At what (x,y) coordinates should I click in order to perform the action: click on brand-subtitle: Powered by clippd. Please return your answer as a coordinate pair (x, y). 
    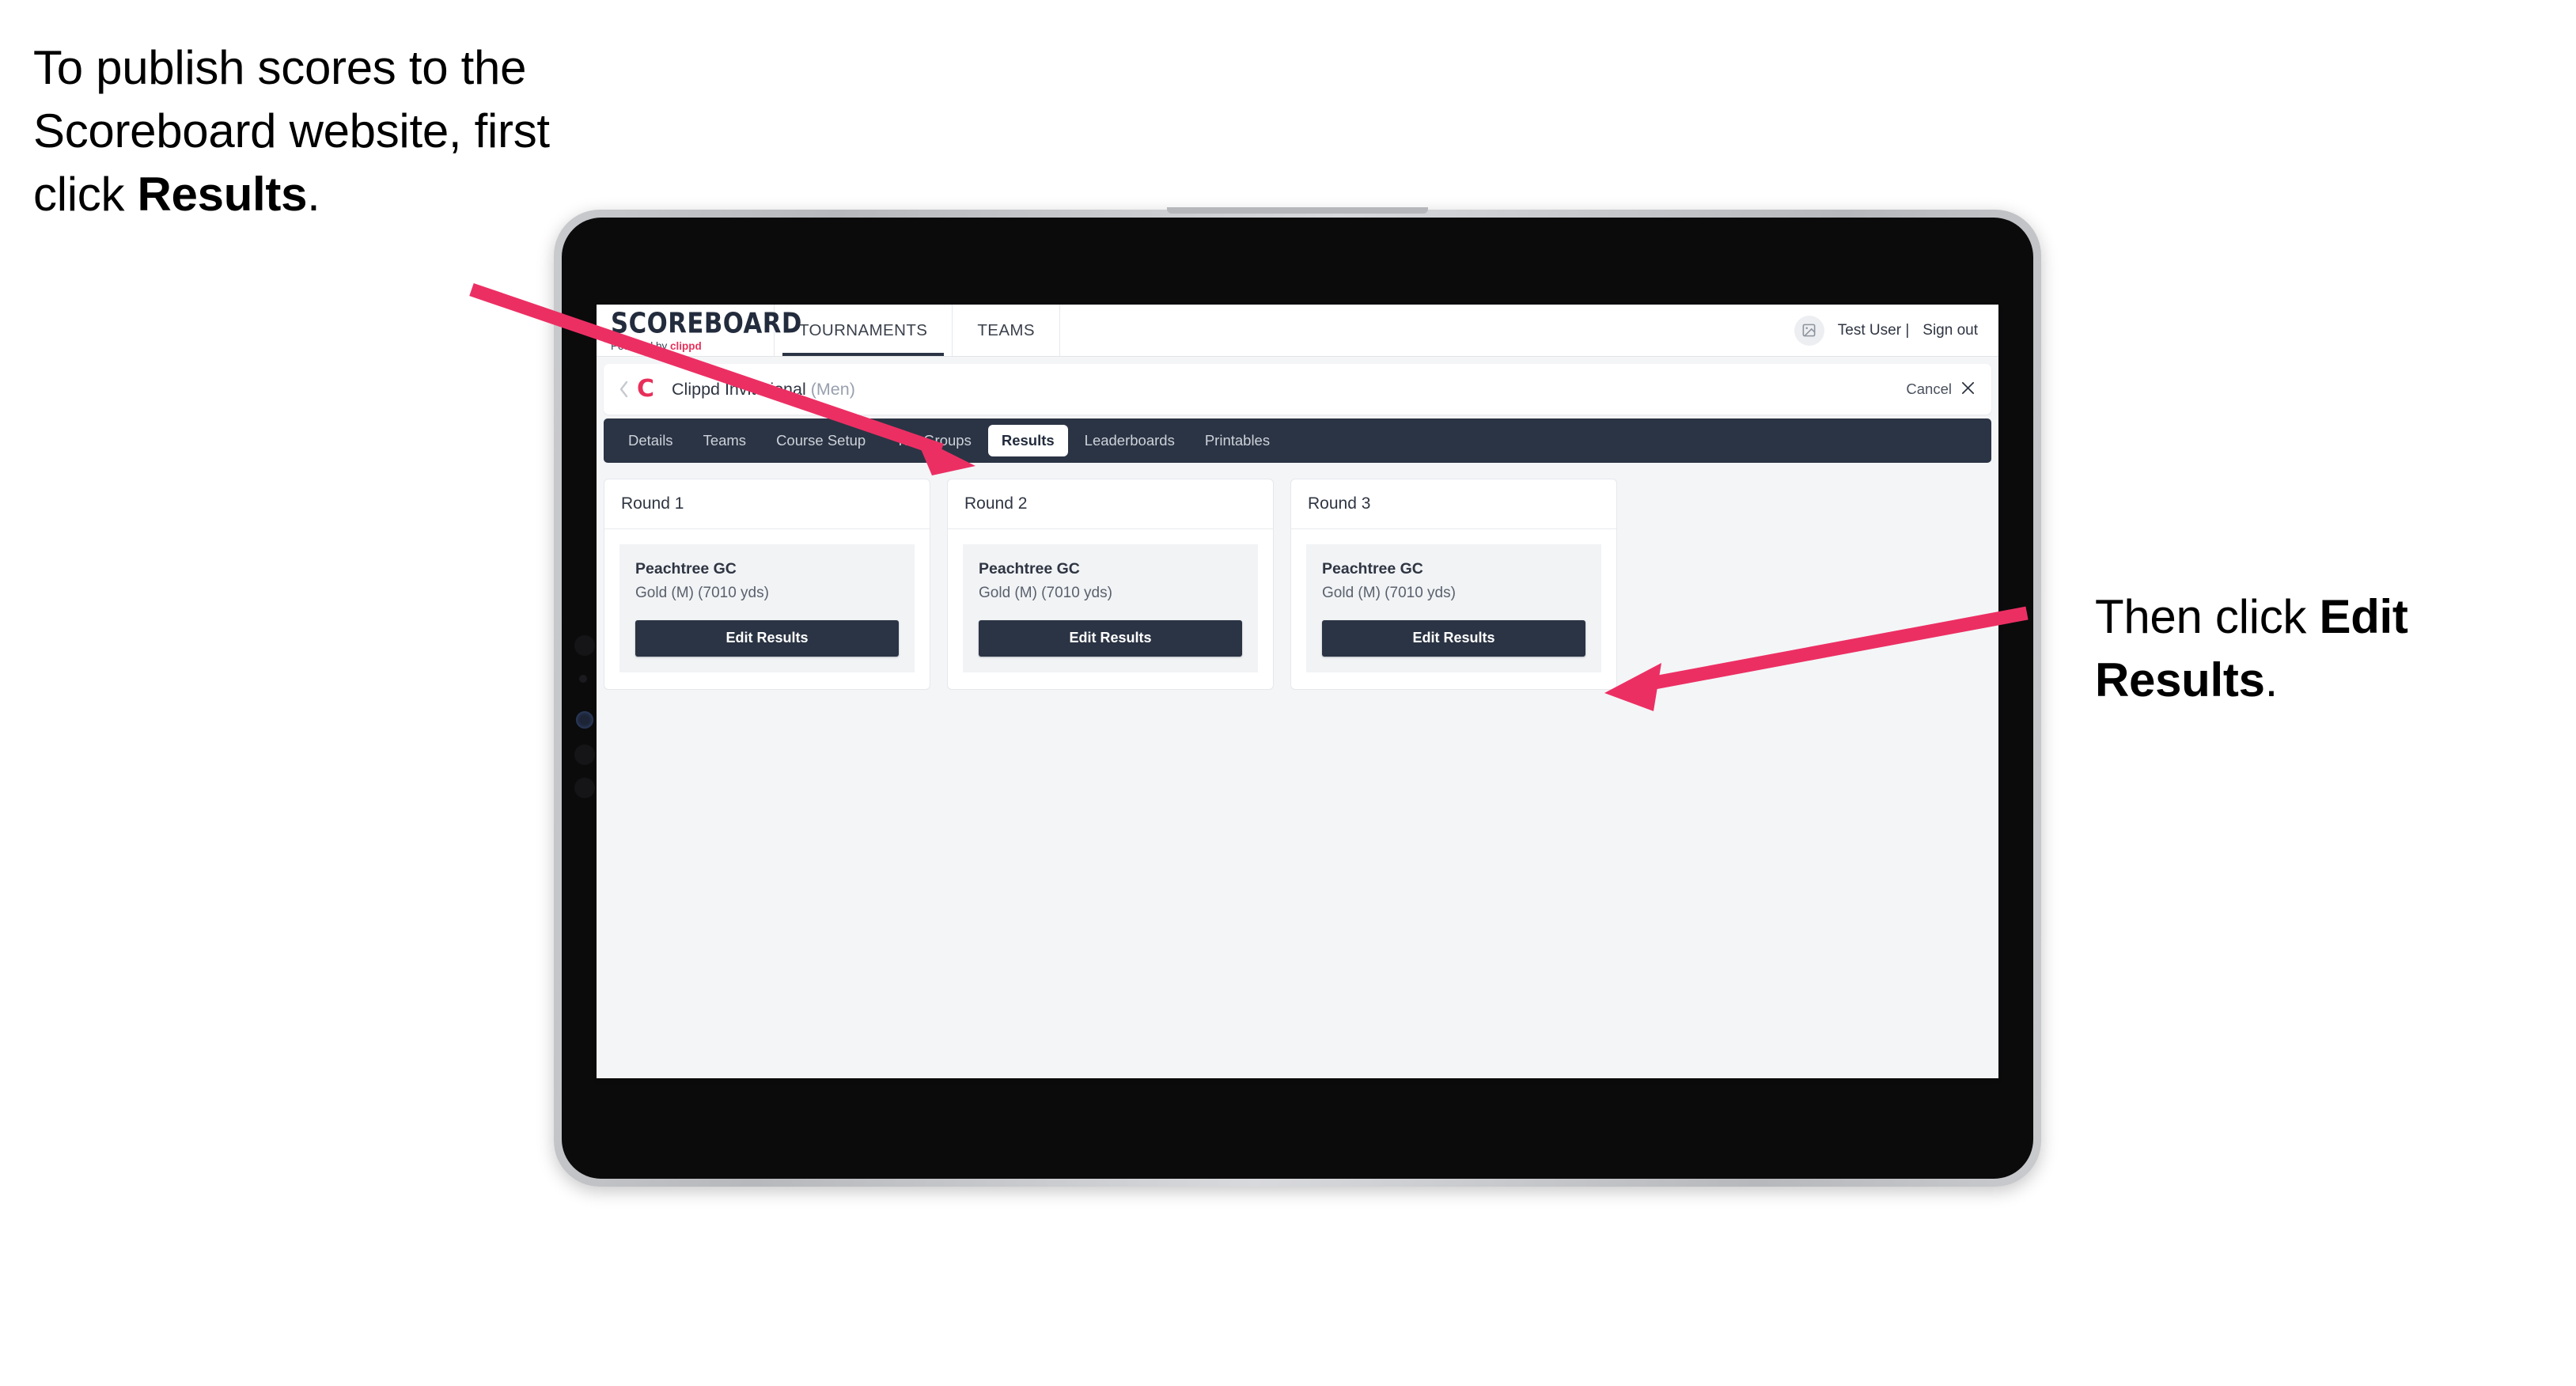
    Looking at the image, I should click on (692, 346).